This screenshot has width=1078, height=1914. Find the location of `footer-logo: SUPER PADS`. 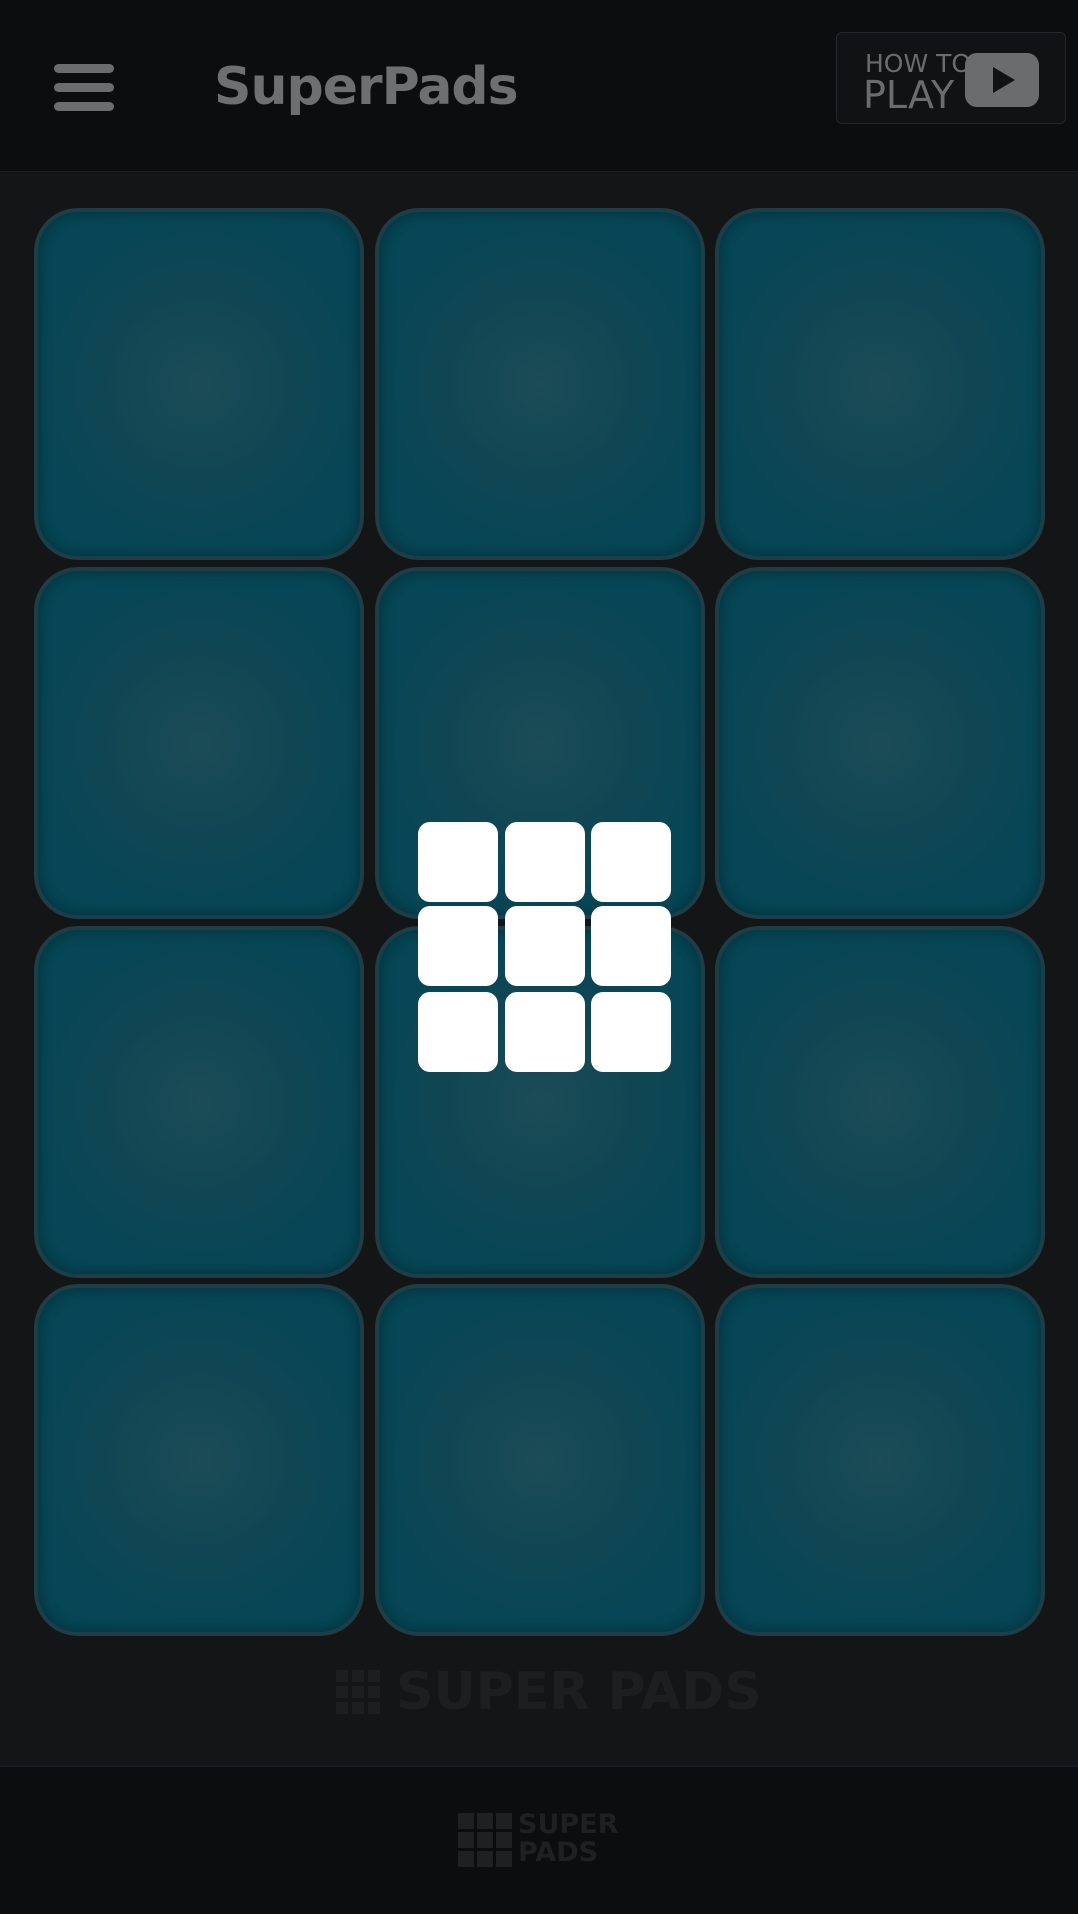

footer-logo: SUPER PADS is located at coordinates (540, 1840).